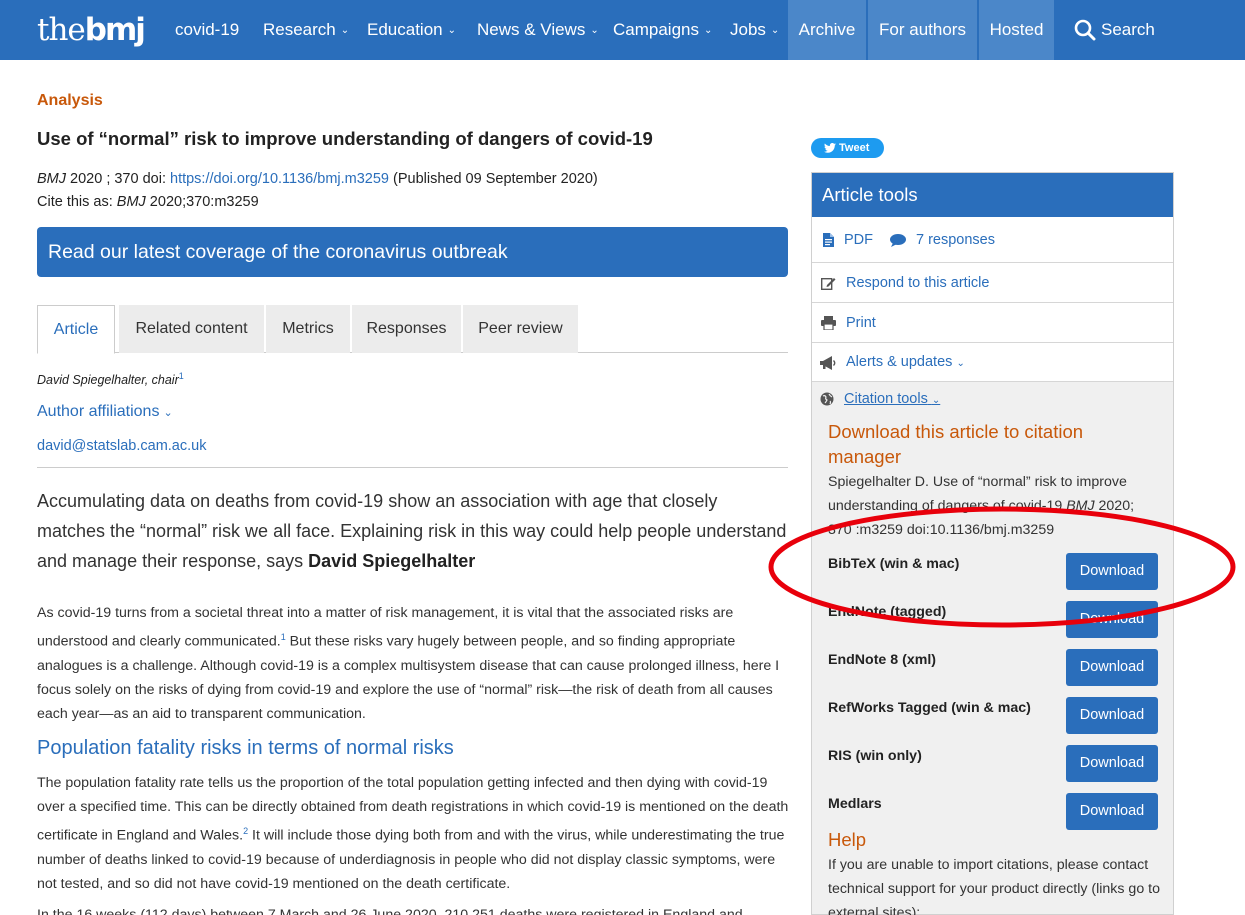 Image resolution: width=1245 pixels, height=915 pixels. Describe the element at coordinates (828, 362) in the screenshot. I see `megaphone-icon` at that location.